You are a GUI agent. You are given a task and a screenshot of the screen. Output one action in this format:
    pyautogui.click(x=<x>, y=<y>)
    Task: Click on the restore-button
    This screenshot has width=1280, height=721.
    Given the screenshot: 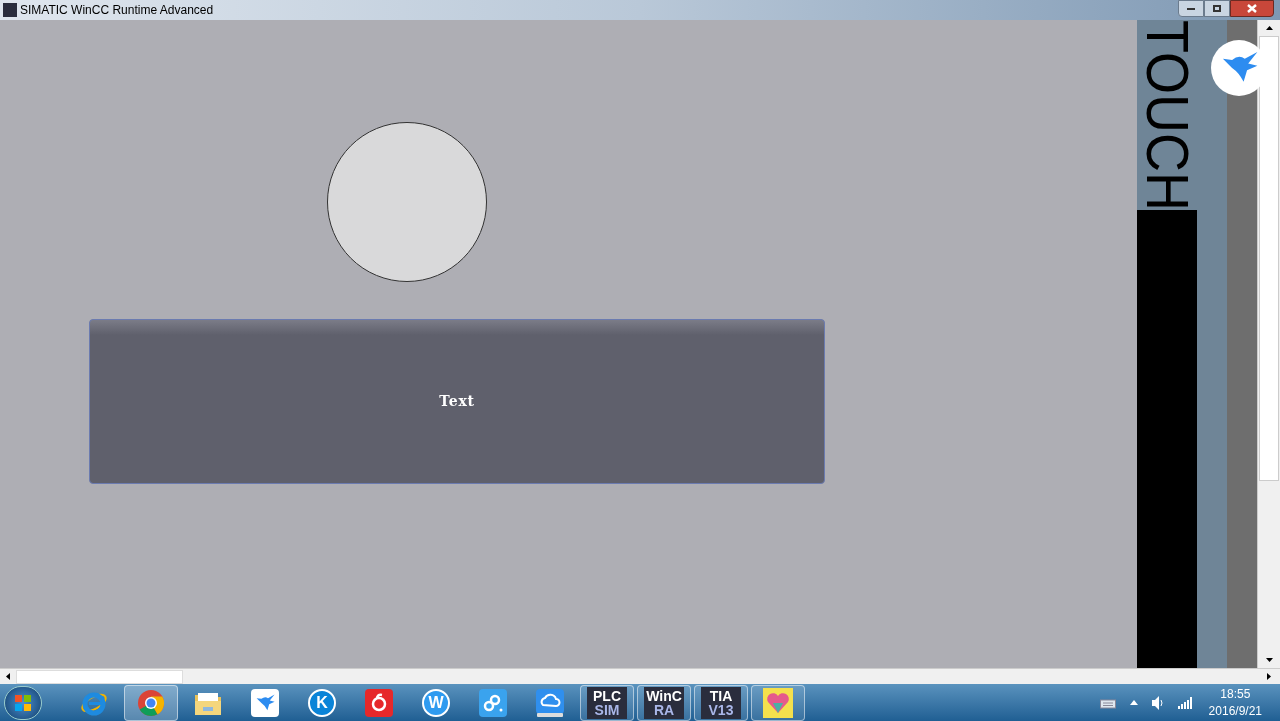 What is the action you would take?
    pyautogui.click(x=1217, y=8)
    